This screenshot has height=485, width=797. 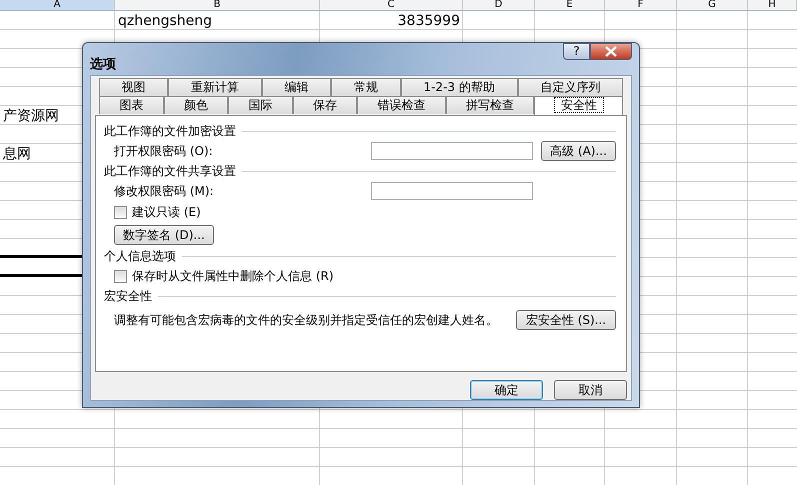 I want to click on column-header: D, so click(x=499, y=5).